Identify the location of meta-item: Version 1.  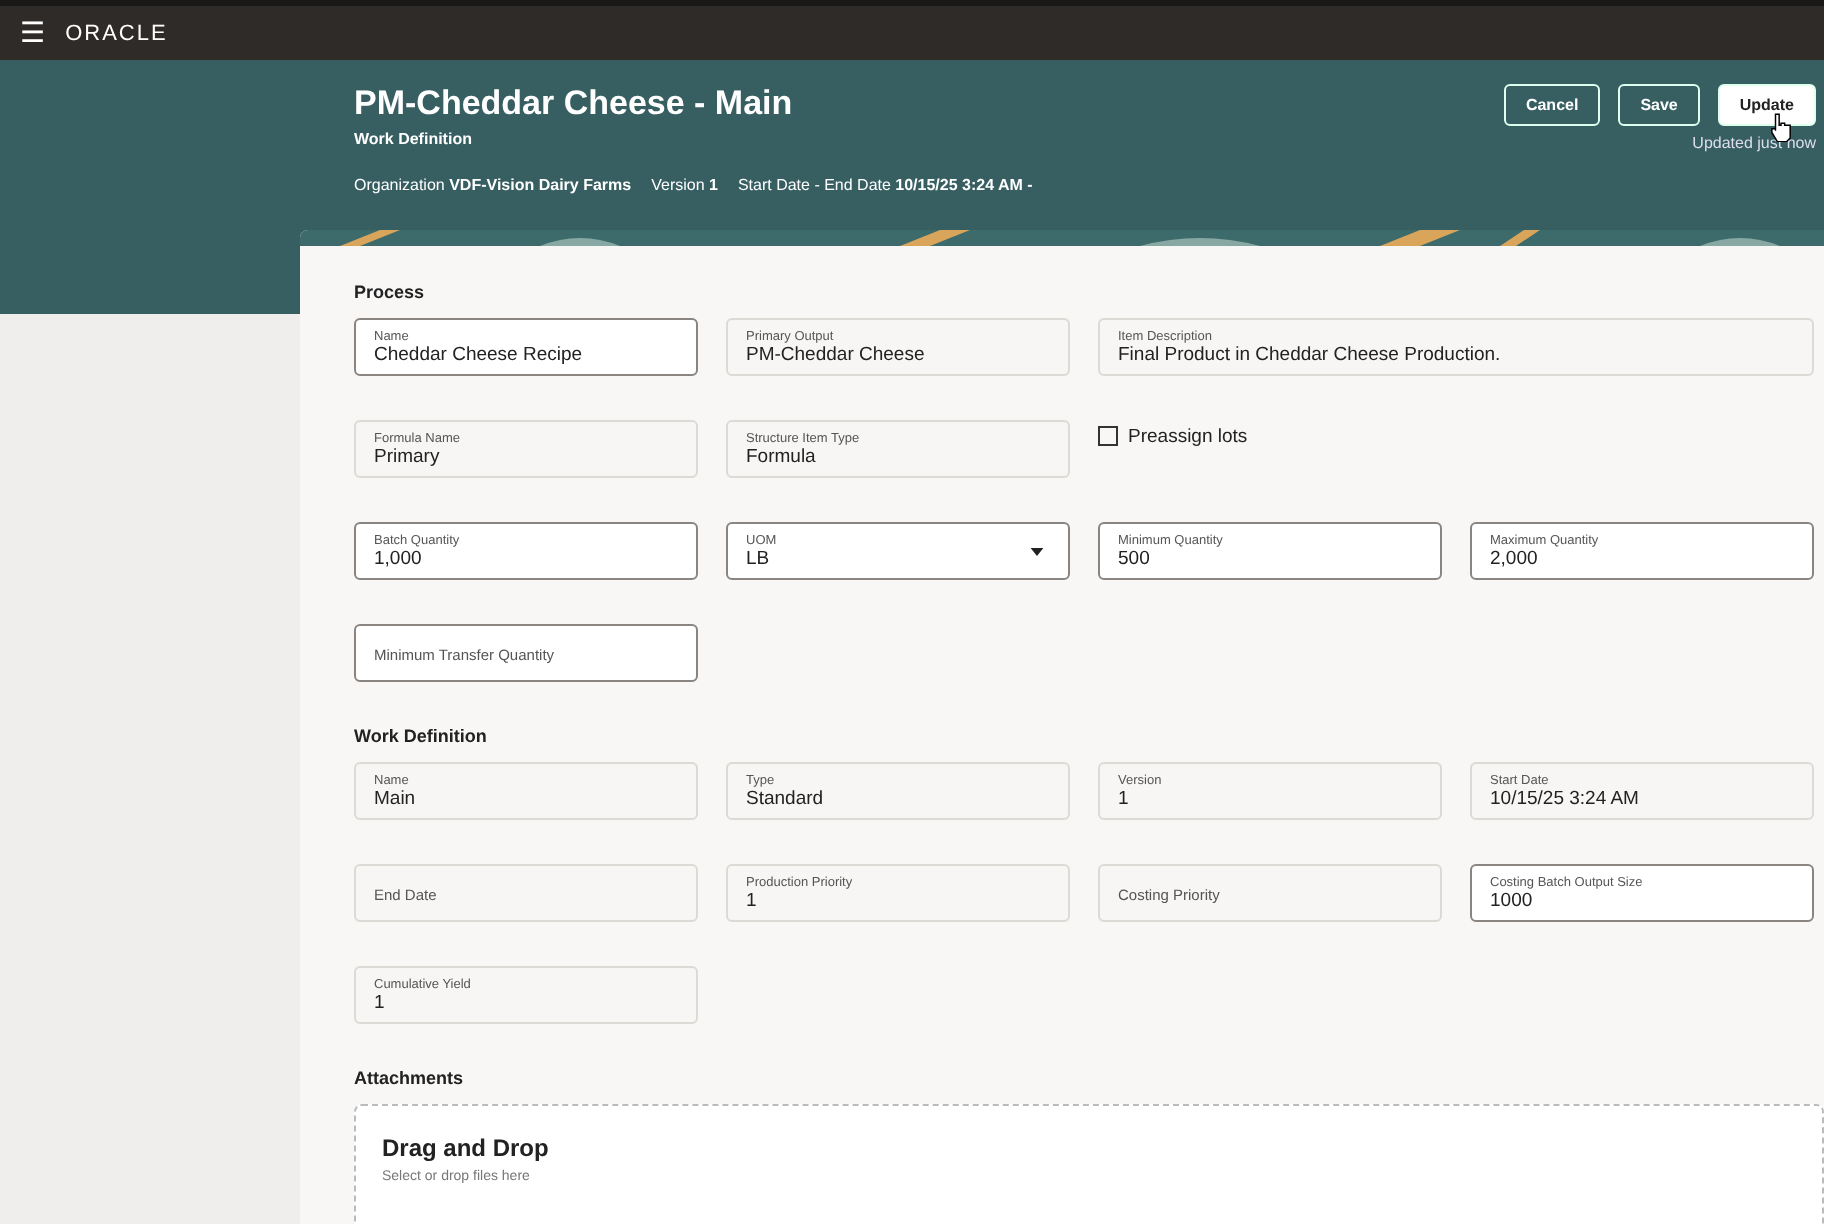
(684, 185).